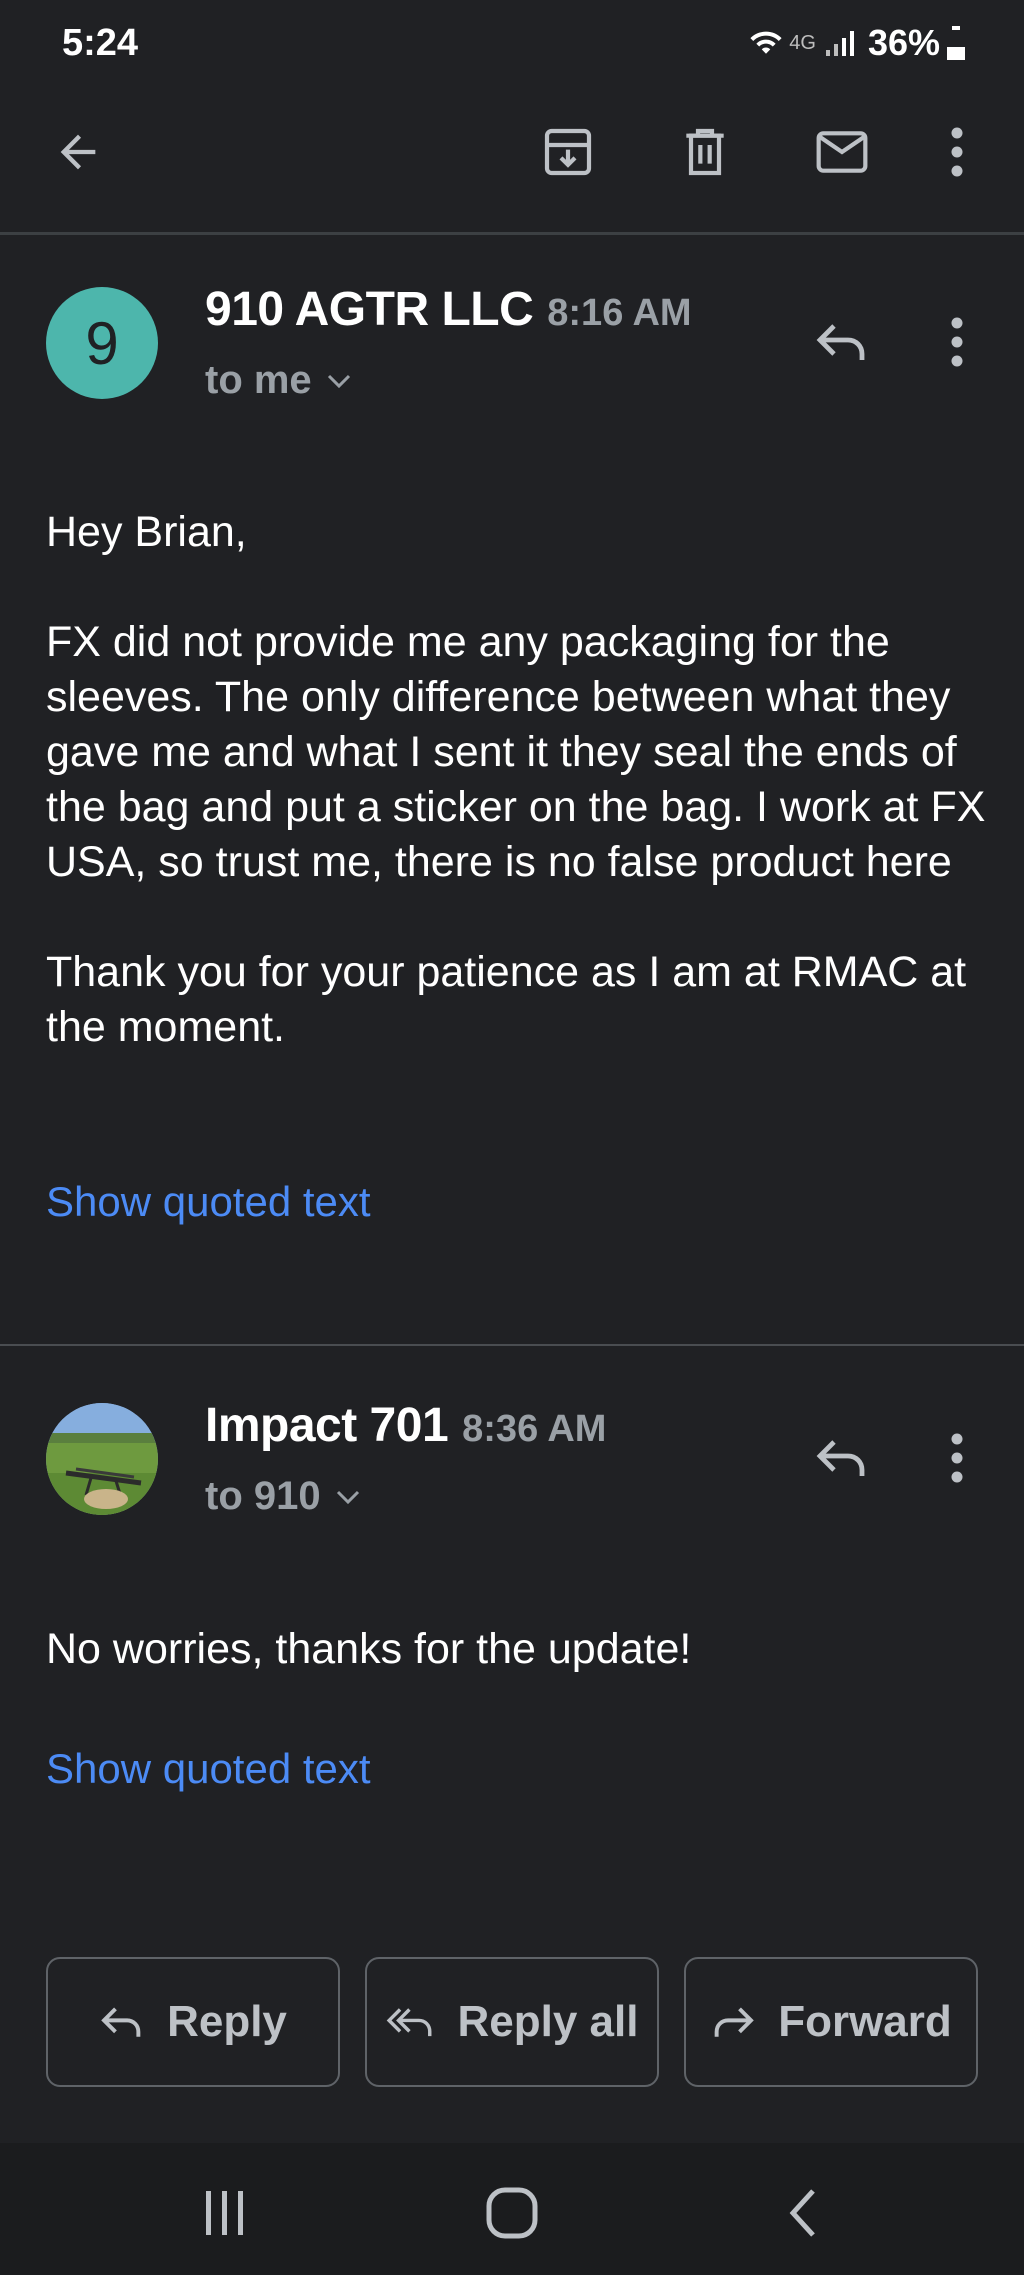 The image size is (1024, 2275). Describe the element at coordinates (841, 43) in the screenshot. I see `signal-icon` at that location.